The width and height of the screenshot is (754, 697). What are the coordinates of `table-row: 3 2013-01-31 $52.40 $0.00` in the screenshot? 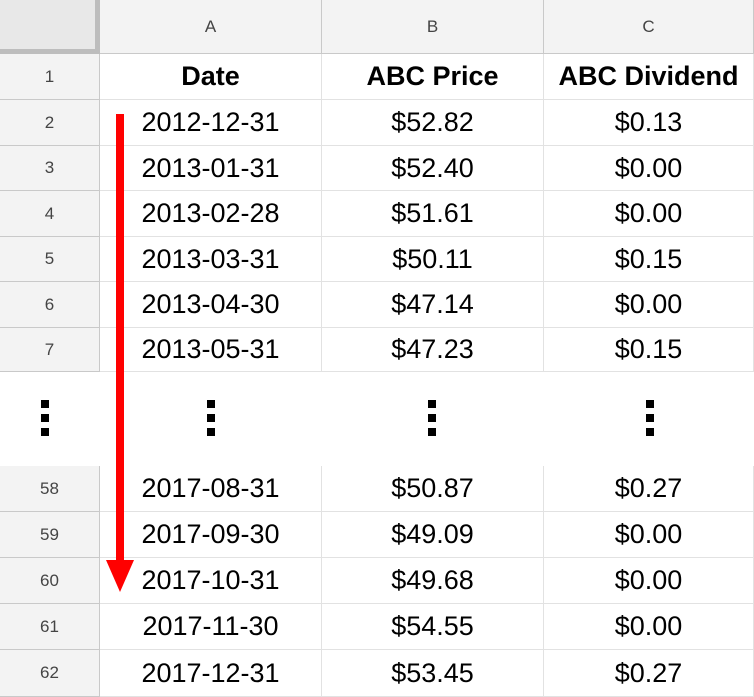 It's located at (377, 168).